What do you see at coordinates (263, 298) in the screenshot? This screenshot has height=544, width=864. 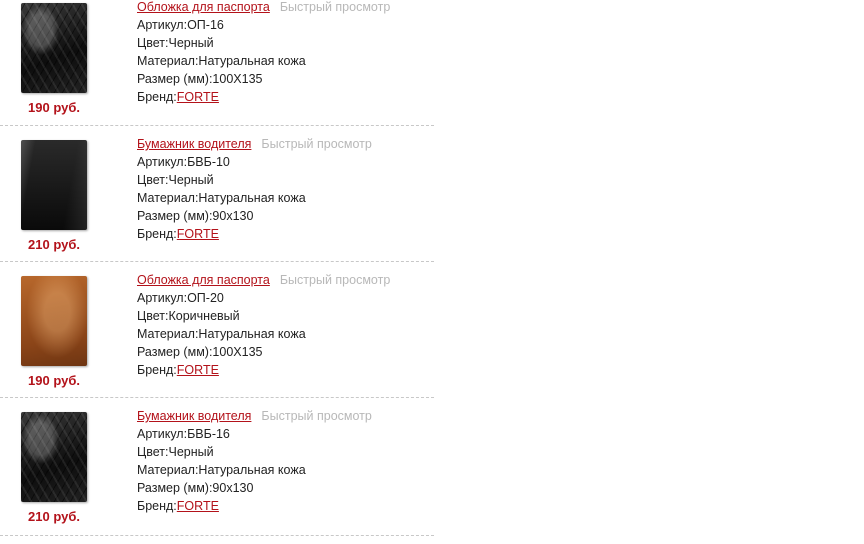 I see `product-article: Артикул:ОП-20` at bounding box center [263, 298].